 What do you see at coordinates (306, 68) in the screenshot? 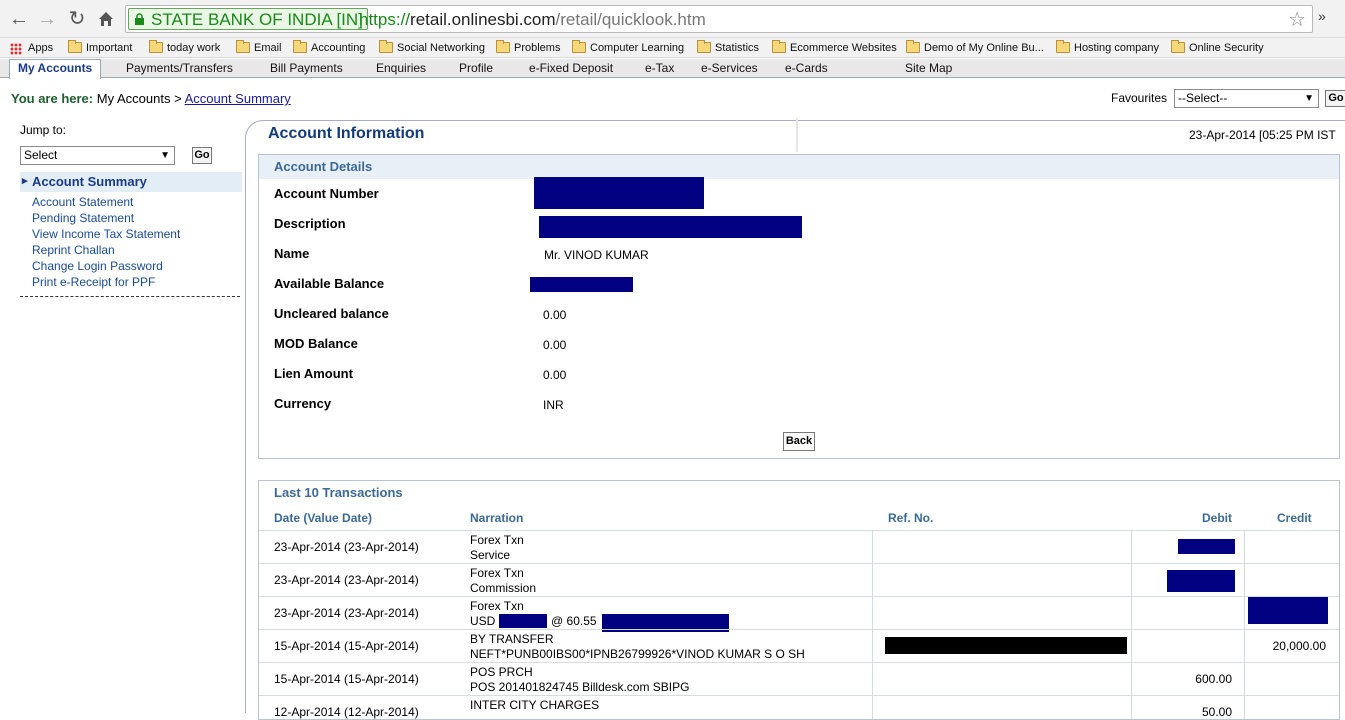
I see `menu-bill-payments: Bill Payments` at bounding box center [306, 68].